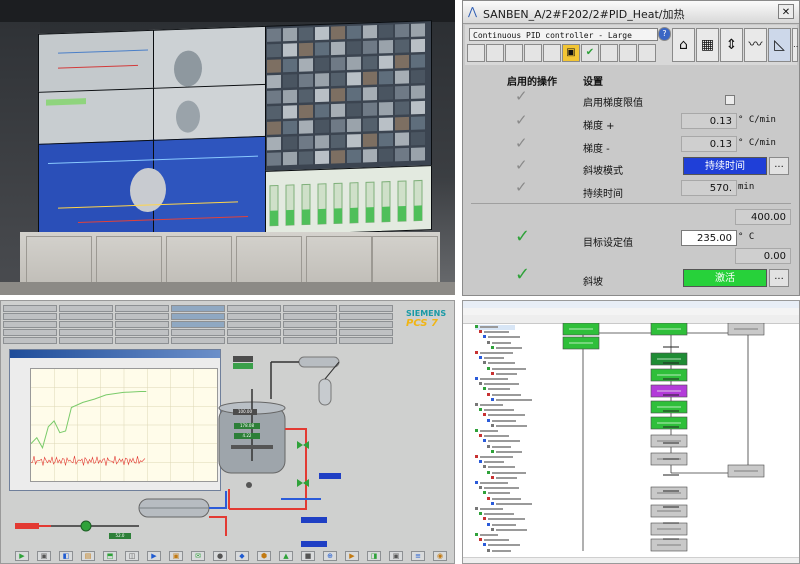  What do you see at coordinates (571, 53) in the screenshot?
I see `lock-icon: ▣` at bounding box center [571, 53].